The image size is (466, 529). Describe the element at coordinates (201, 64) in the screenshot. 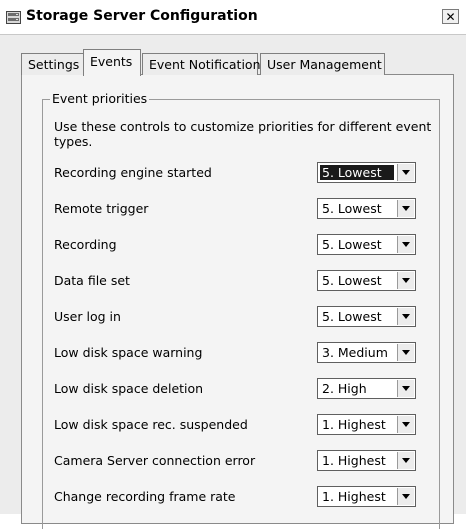

I see `tab-event-notification: Event Notification` at that location.